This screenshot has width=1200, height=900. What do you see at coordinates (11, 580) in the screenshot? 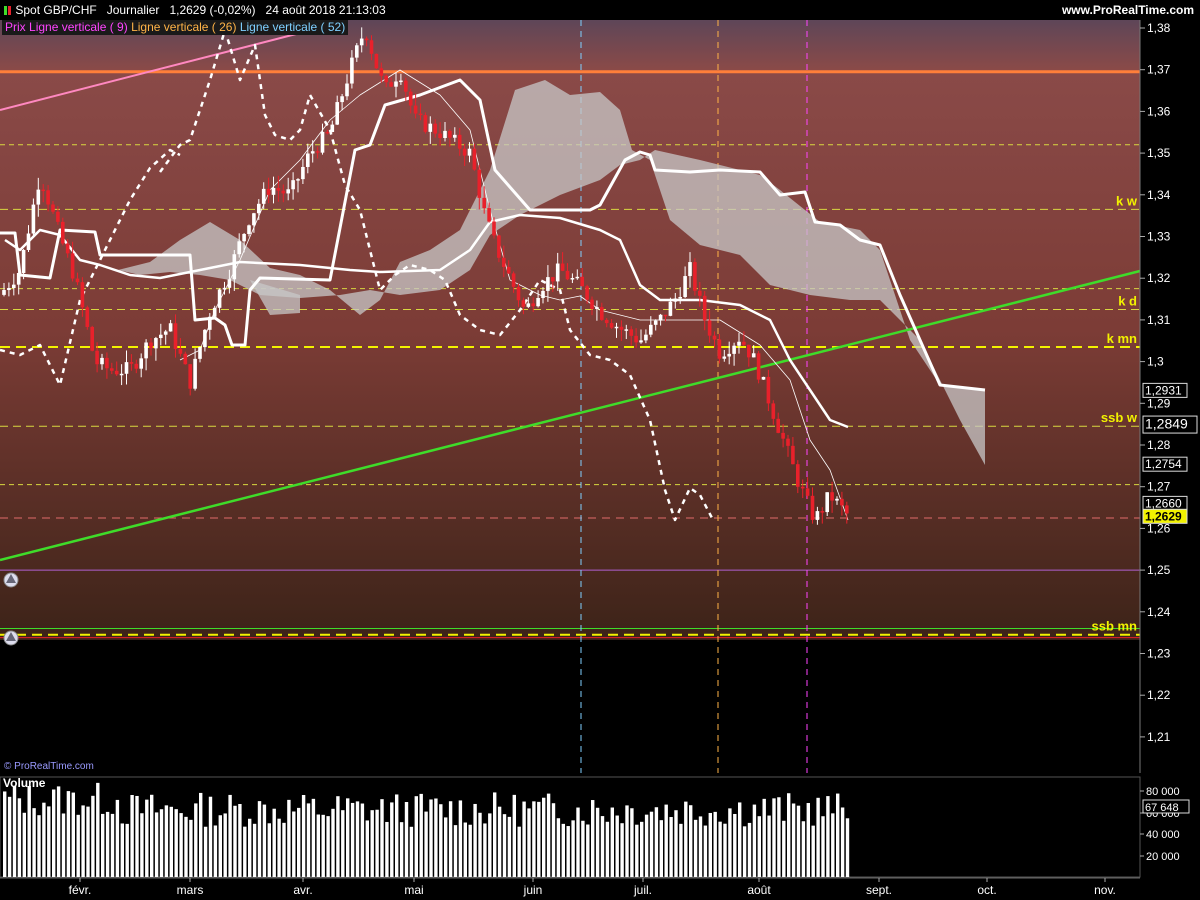
I see `alert-icon` at bounding box center [11, 580].